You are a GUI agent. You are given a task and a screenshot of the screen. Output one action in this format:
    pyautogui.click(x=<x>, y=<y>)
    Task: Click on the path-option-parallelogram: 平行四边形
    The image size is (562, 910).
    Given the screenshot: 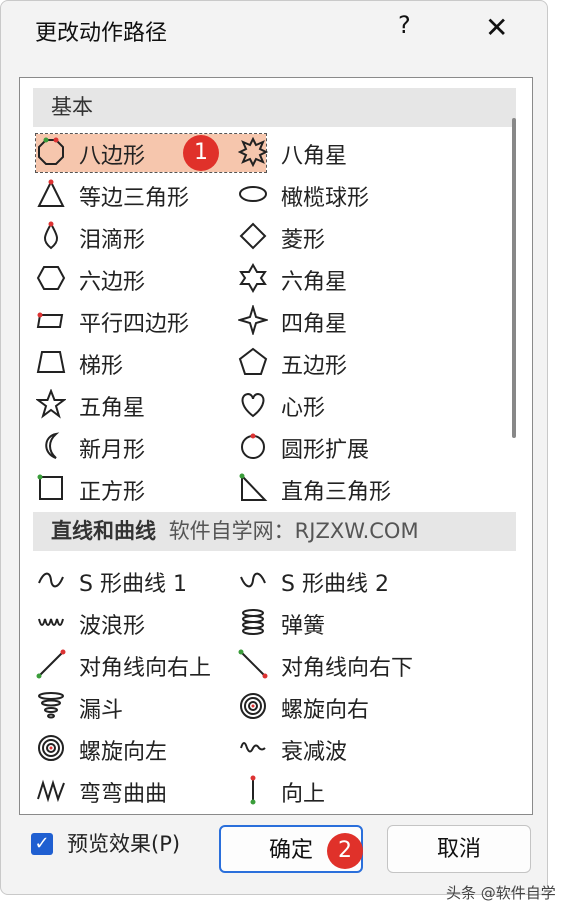 What is the action you would take?
    pyautogui.click(x=151, y=321)
    